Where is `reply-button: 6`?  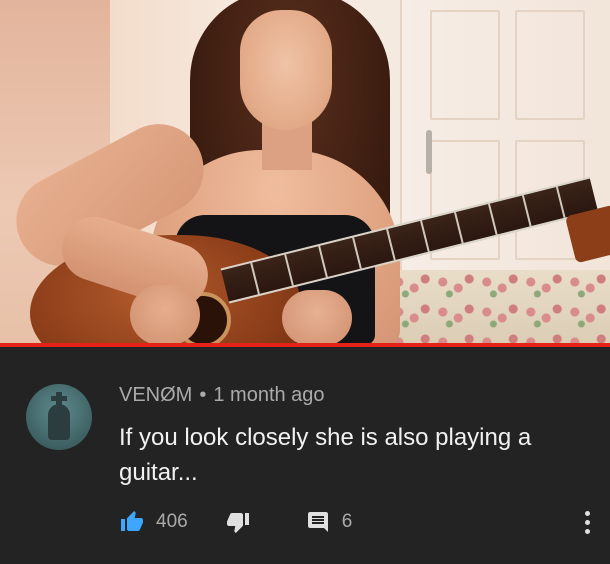
reply-button: 6 is located at coordinates (329, 522).